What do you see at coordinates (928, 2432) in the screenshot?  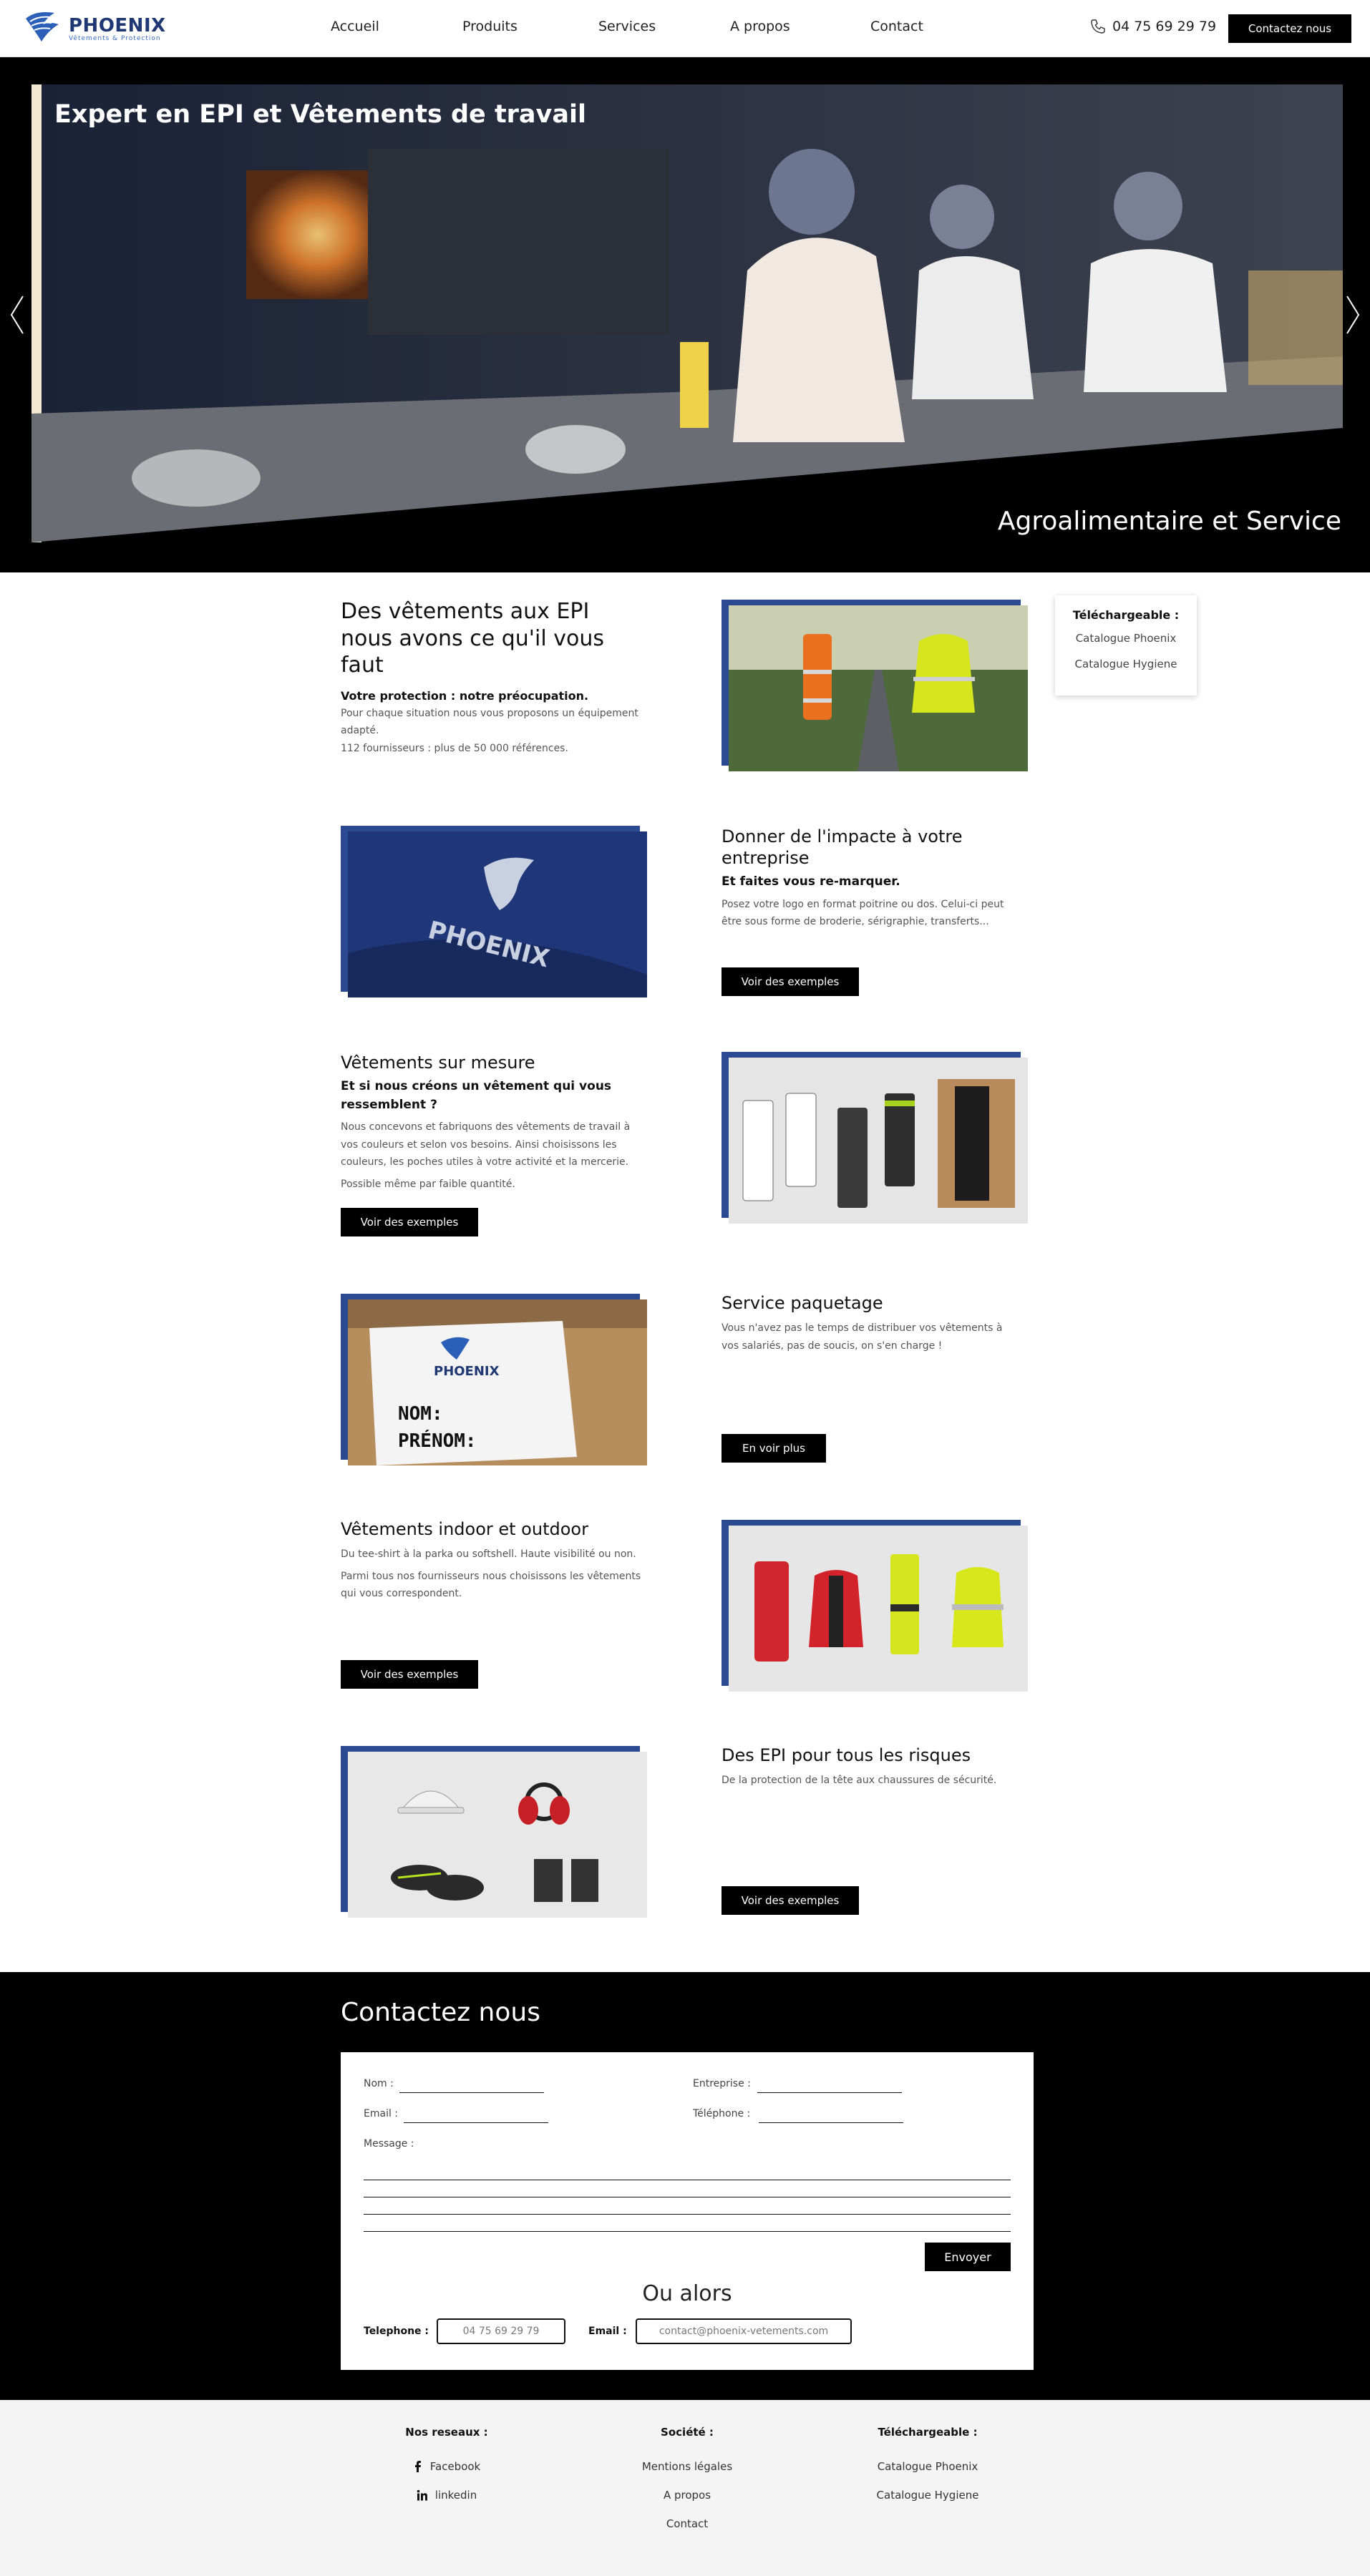 I see `footer-downloads-title: Téléchargeable :` at bounding box center [928, 2432].